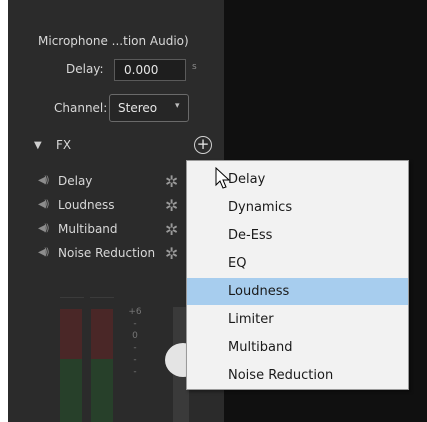 The image size is (427, 422). What do you see at coordinates (75, 181) in the screenshot?
I see `fx-item-label: Delay` at bounding box center [75, 181].